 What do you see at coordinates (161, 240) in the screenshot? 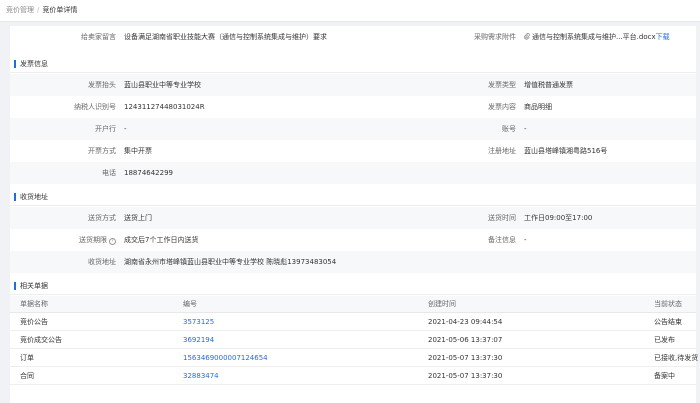
I see `field-value: 成交后7个工作日内送货` at bounding box center [161, 240].